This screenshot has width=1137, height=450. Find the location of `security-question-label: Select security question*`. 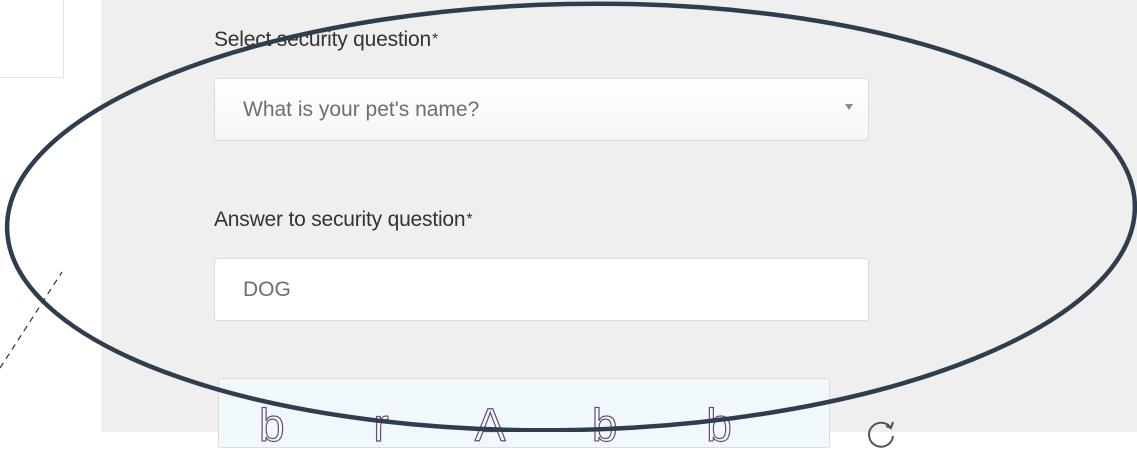

security-question-label: Select security question* is located at coordinates (326, 40).